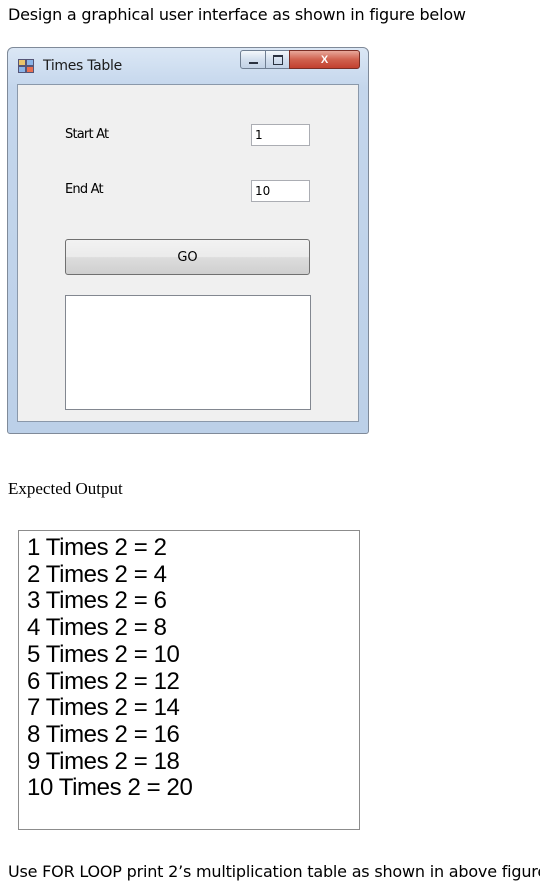 Image resolution: width=540 pixels, height=888 pixels. Describe the element at coordinates (188, 352) in the screenshot. I see `output-listbox` at that location.